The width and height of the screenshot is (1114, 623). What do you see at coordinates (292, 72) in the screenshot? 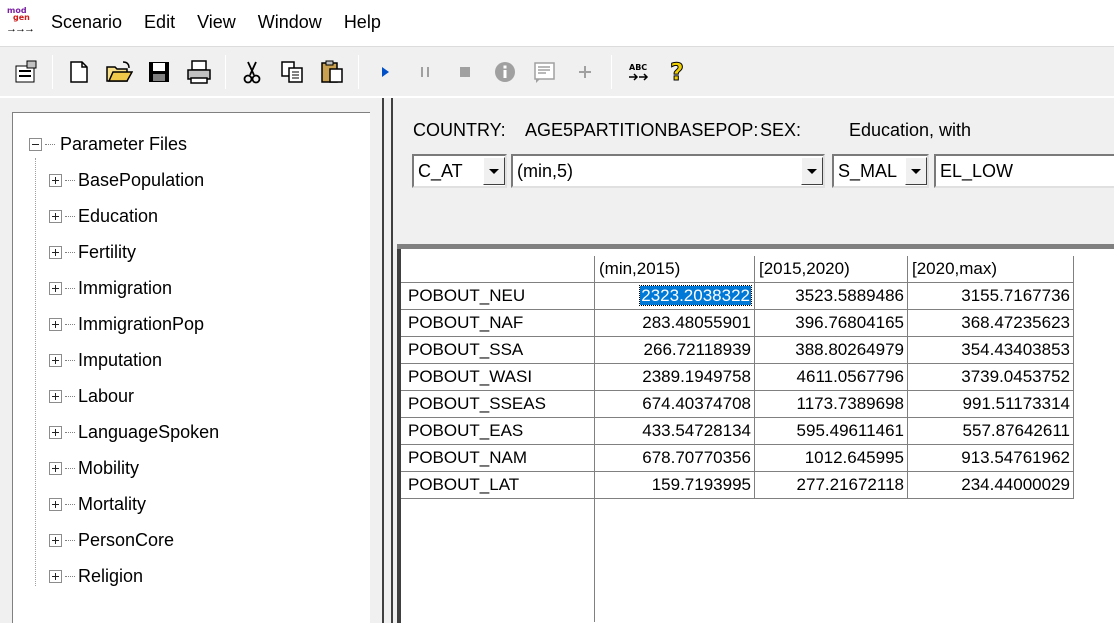
I see `copy-icon` at bounding box center [292, 72].